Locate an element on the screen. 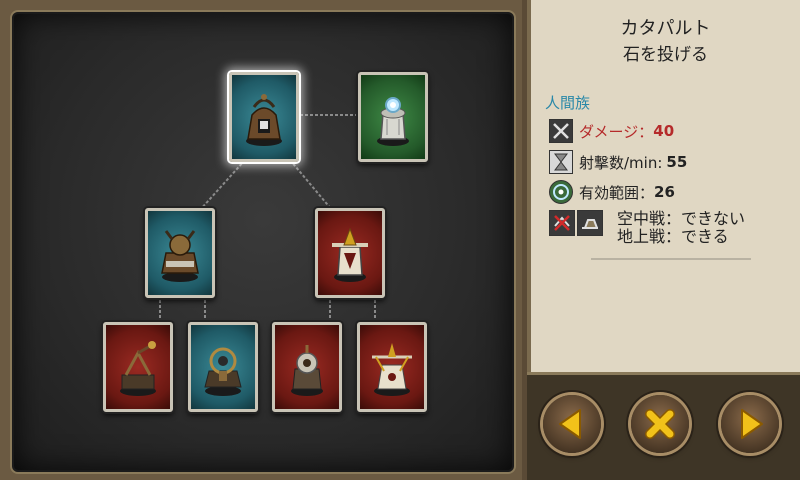  damage-value: 40 is located at coordinates (664, 131).